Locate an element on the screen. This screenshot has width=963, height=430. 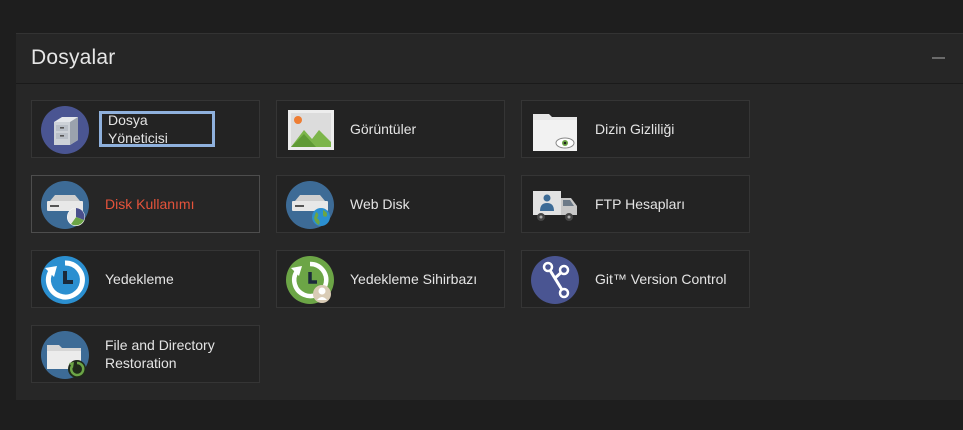
backup-wizard-icon is located at coordinates (310, 280).